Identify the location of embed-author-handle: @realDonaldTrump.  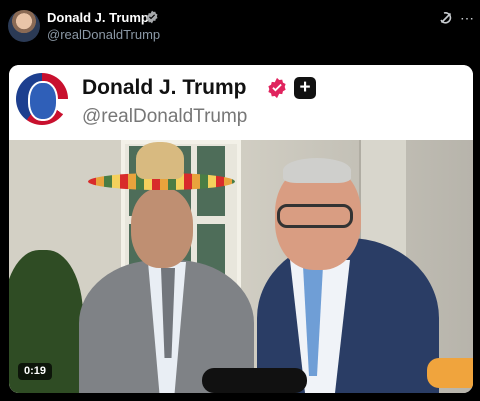
(165, 116).